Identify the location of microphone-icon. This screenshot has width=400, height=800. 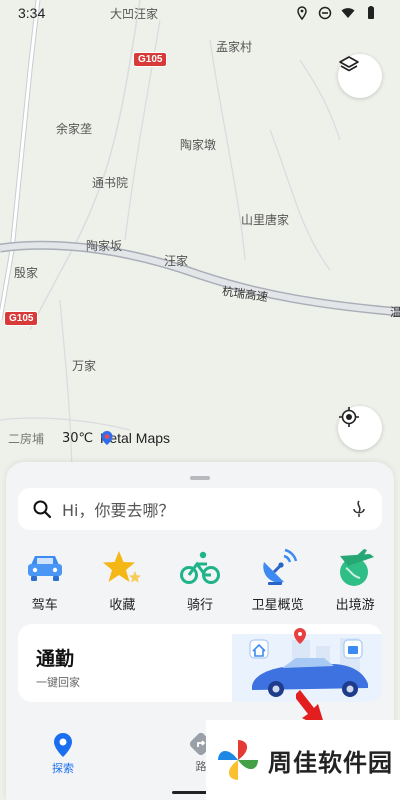
(359, 509).